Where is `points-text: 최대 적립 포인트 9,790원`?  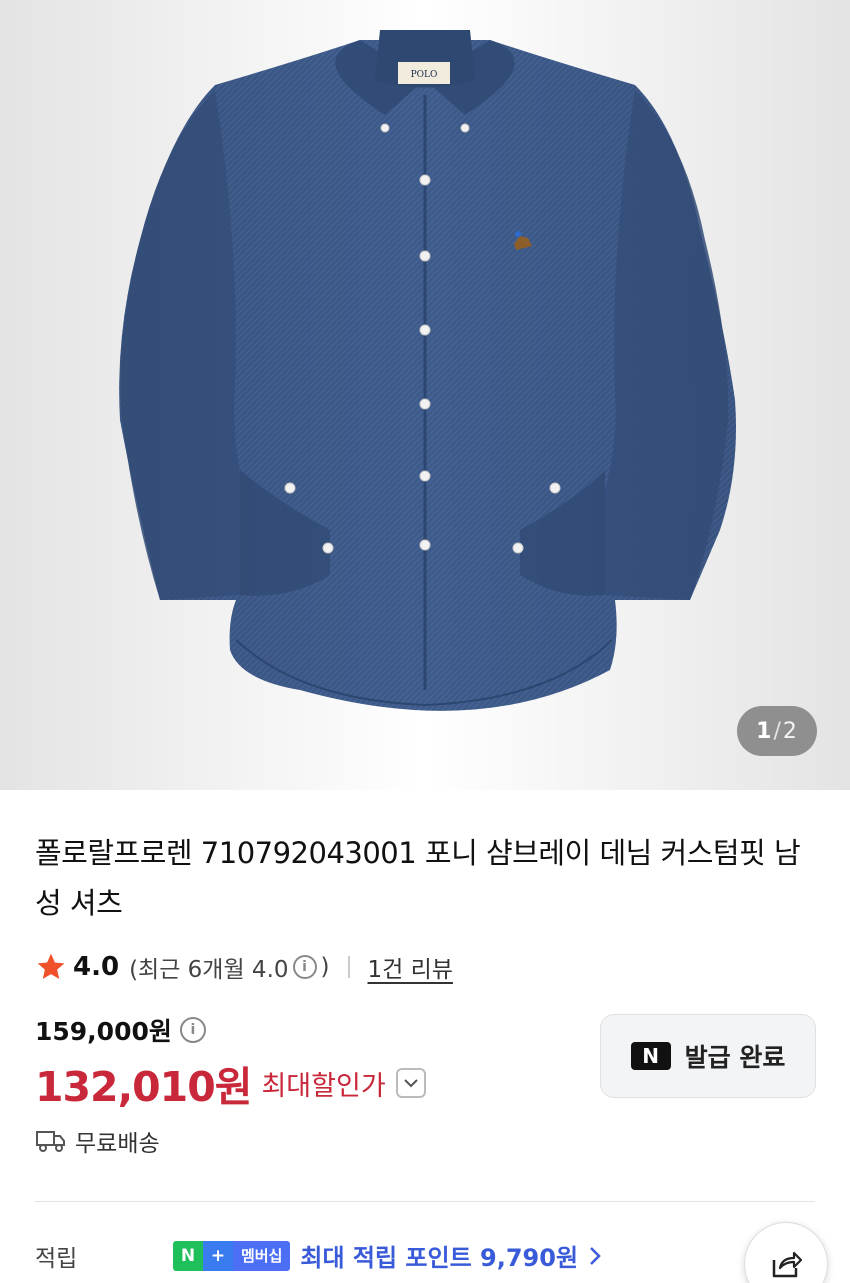
points-text: 최대 적립 포인트 9,790원 is located at coordinates (439, 1258).